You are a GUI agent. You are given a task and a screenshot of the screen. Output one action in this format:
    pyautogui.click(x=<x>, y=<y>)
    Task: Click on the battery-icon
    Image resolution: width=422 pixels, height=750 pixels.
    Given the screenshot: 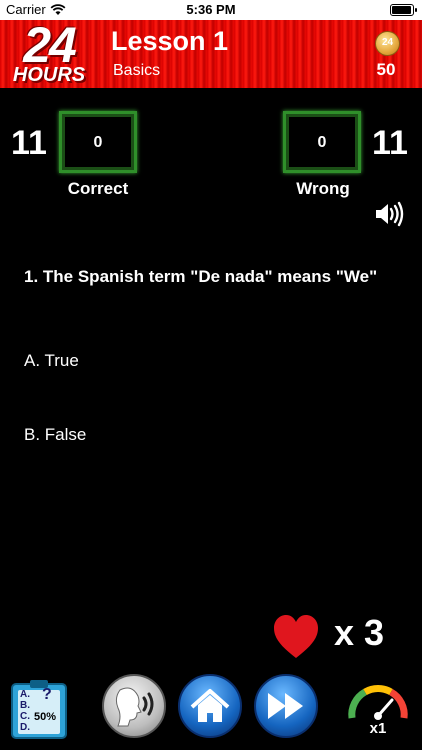 What is the action you would take?
    pyautogui.click(x=403, y=10)
    